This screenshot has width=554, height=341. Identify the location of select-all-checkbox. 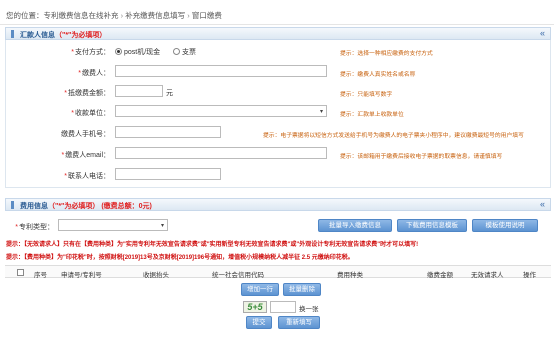
(20, 272).